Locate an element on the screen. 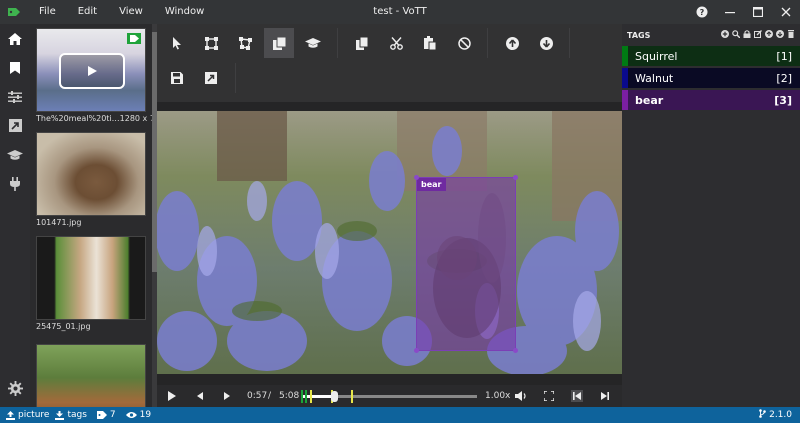  tag-name: bear is located at coordinates (649, 100).